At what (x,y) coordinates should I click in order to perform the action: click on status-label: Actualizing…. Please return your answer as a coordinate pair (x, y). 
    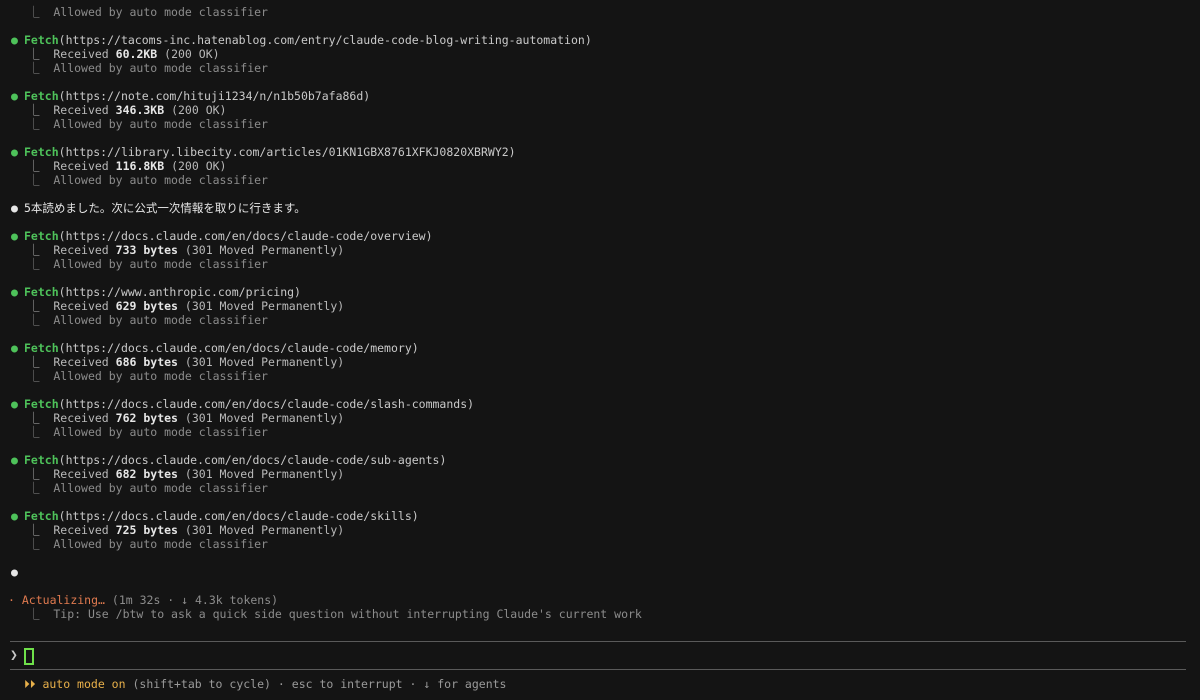
    Looking at the image, I should click on (63, 600).